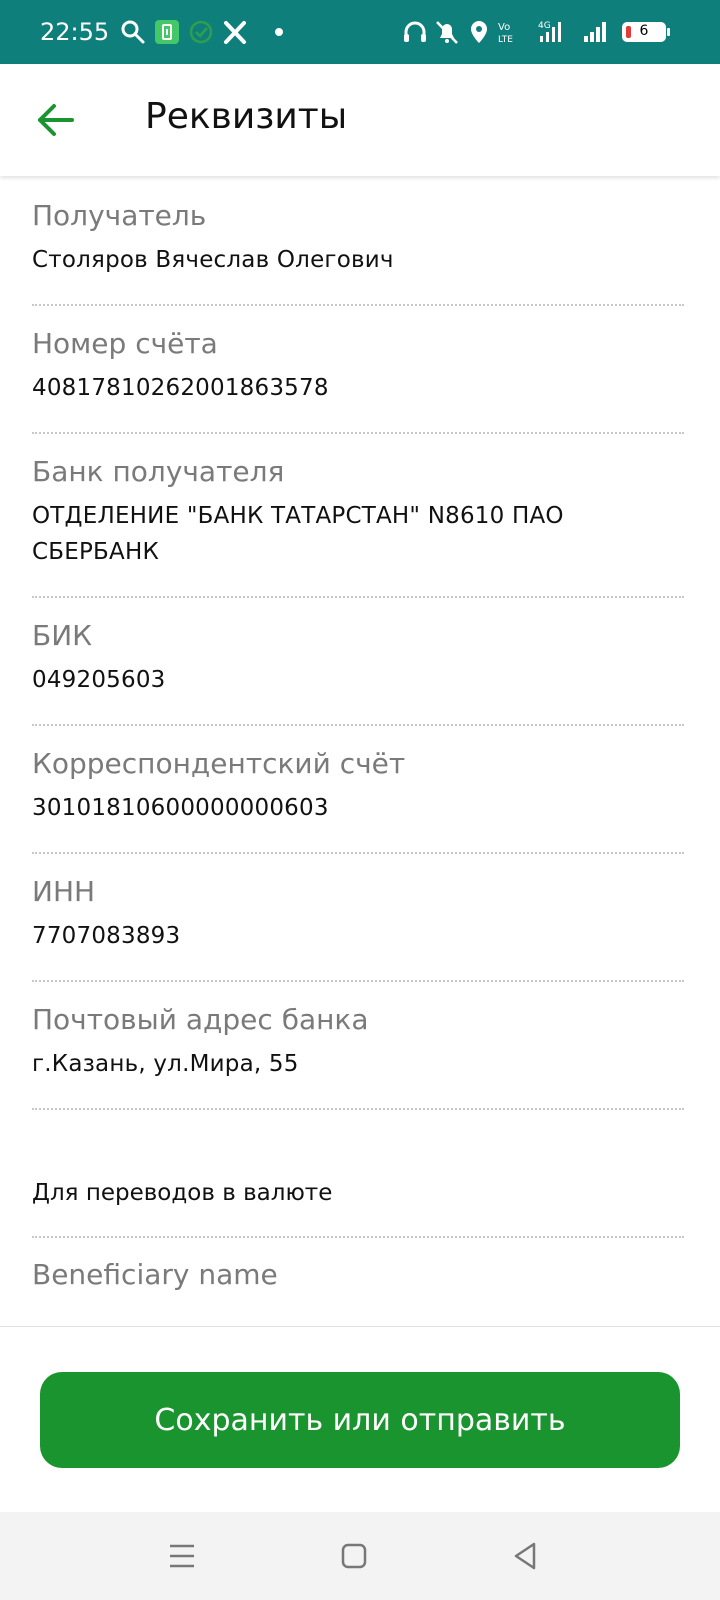 Image resolution: width=720 pixels, height=1600 pixels. I want to click on arrow-left-icon, so click(56, 120).